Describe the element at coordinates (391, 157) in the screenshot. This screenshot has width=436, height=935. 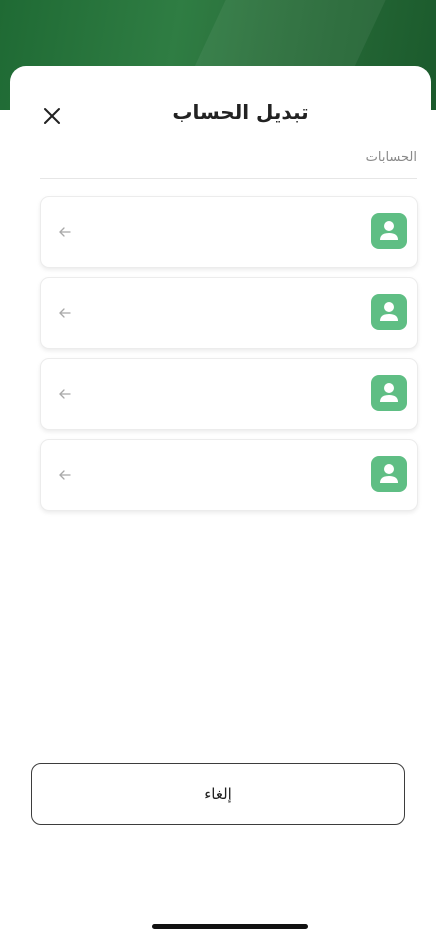
I see `accounts-section-label: الحسابات` at that location.